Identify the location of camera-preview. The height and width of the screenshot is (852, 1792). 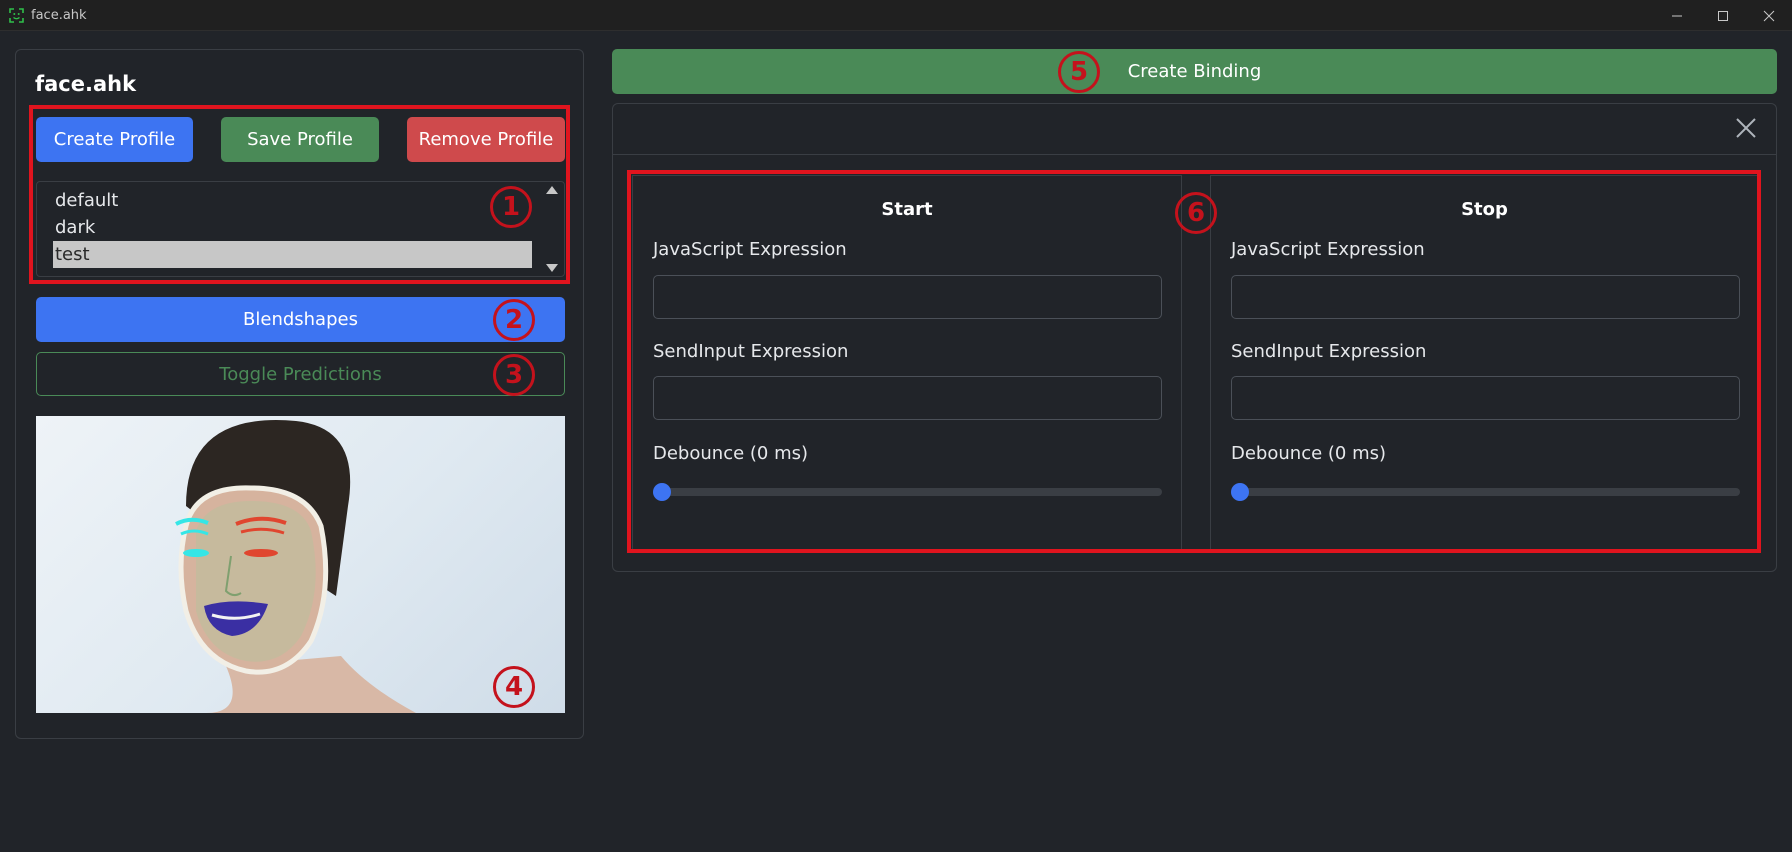
(300, 564).